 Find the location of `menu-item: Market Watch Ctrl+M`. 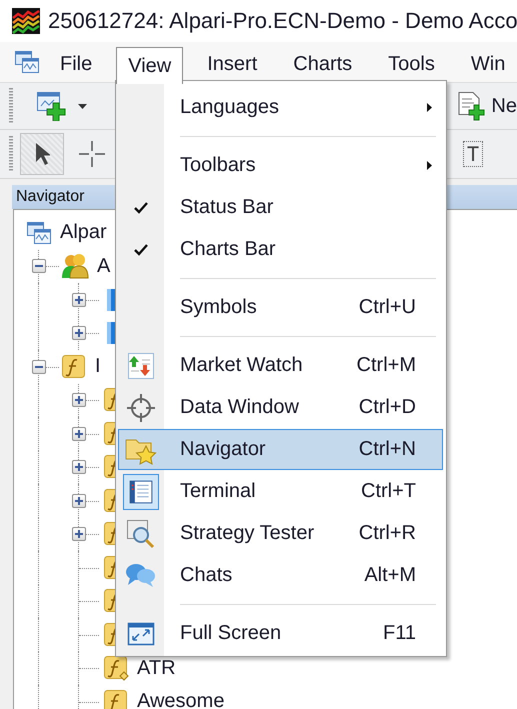

menu-item: Market Watch Ctrl+M is located at coordinates (280, 365).